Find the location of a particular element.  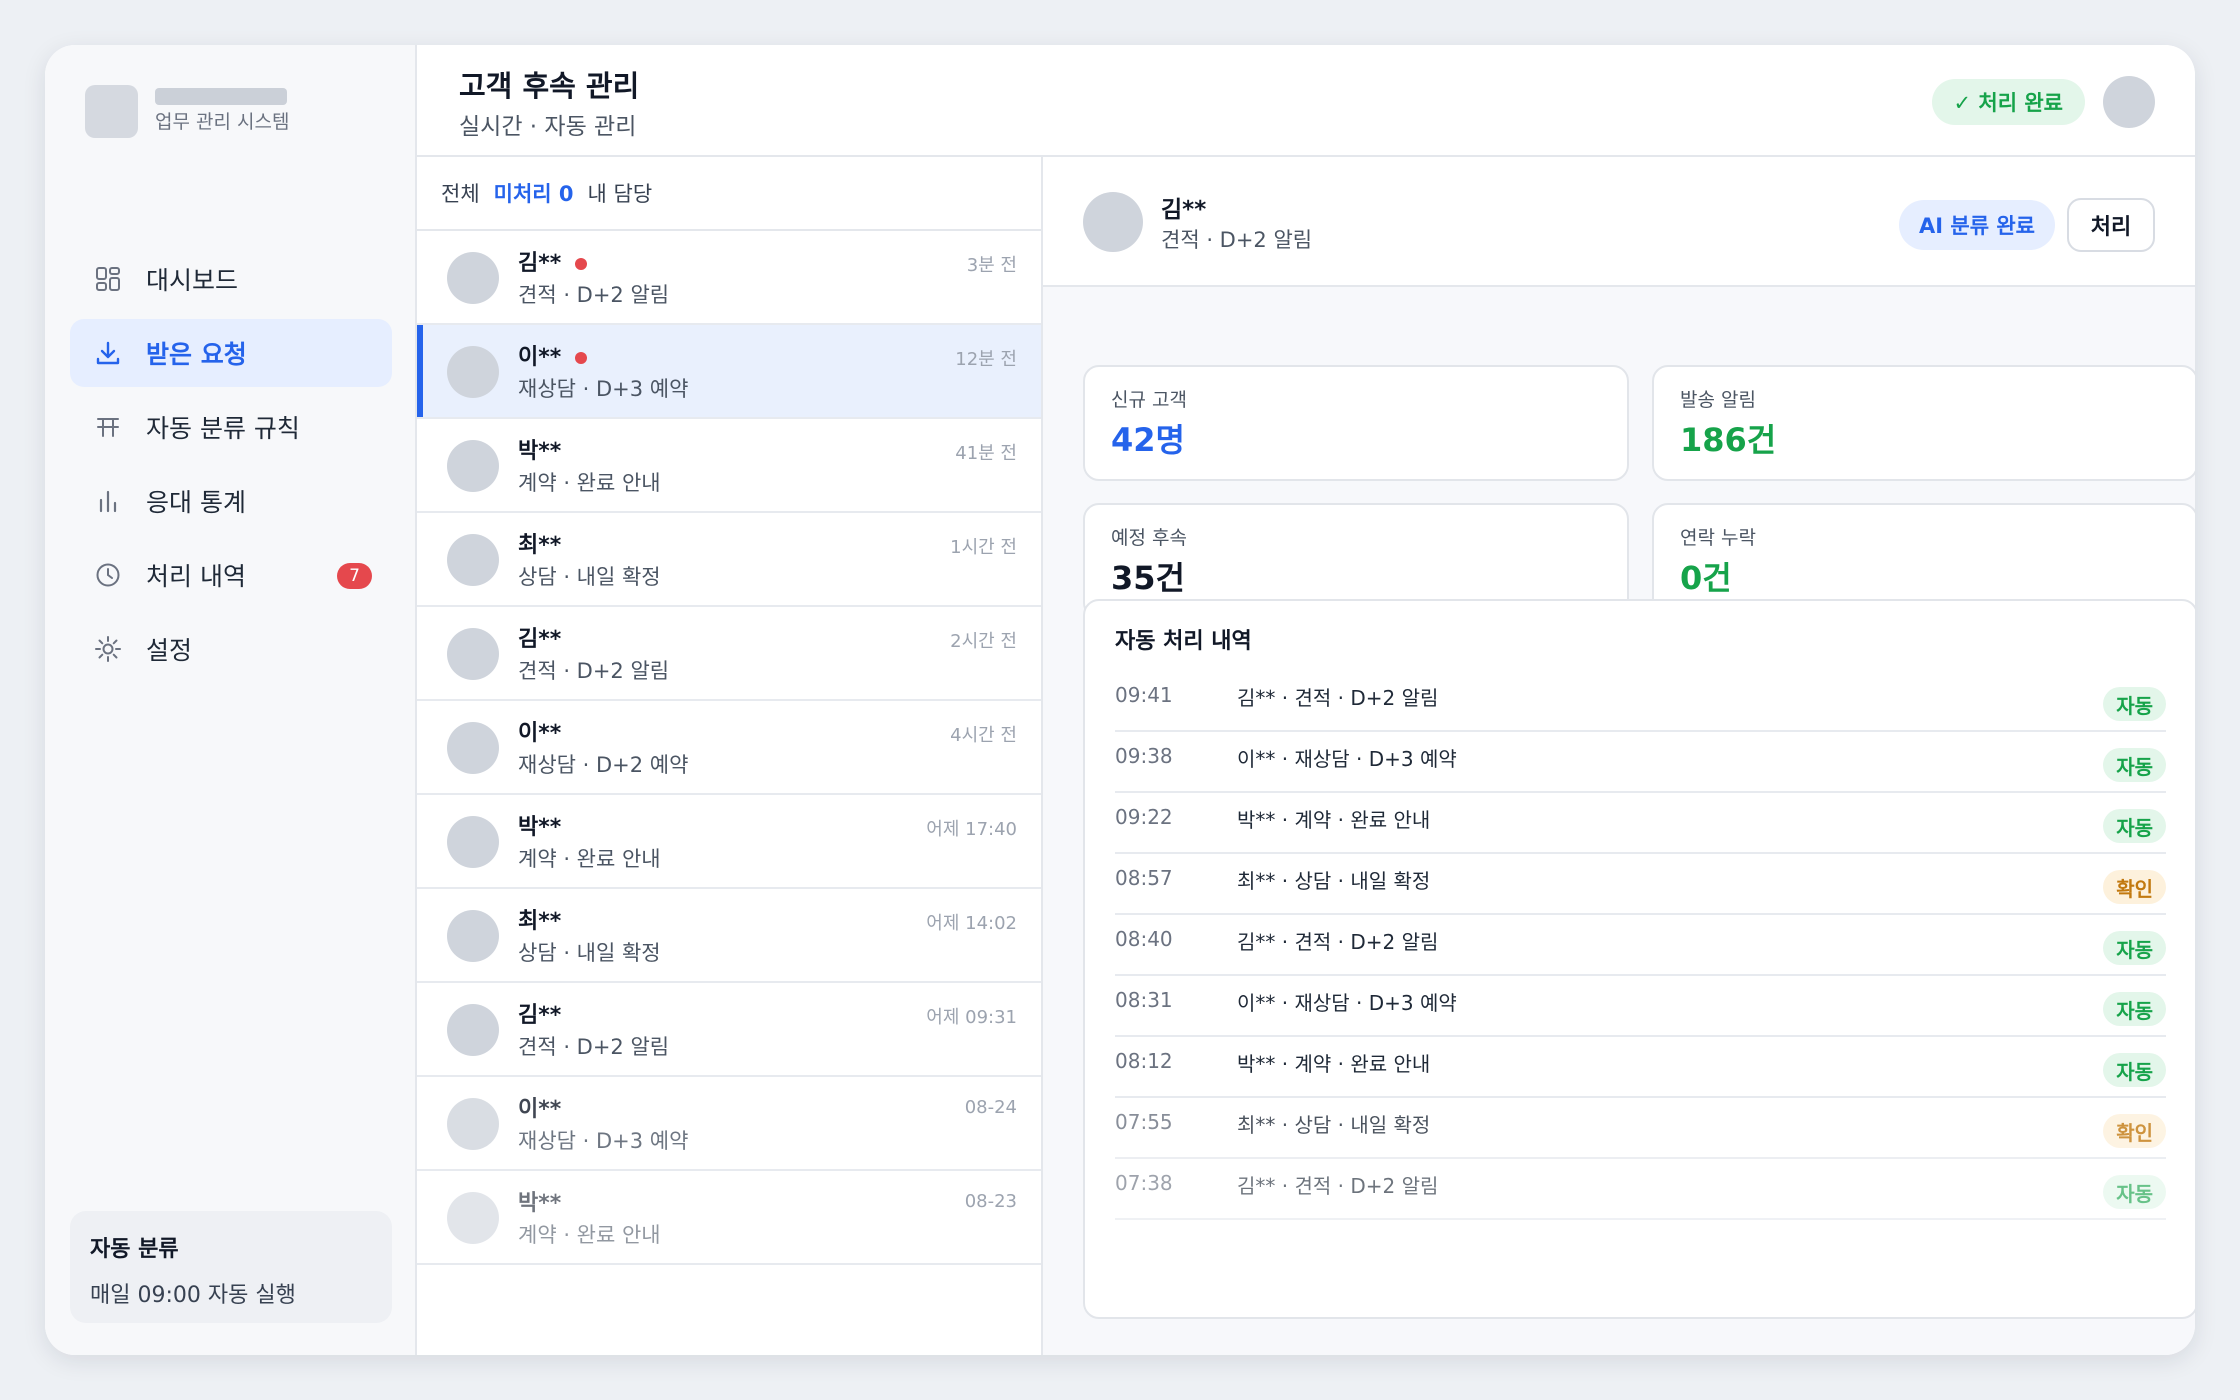

list-item: 김** 견적 · D+2 알림 어제 09:31 is located at coordinates (729, 1030).